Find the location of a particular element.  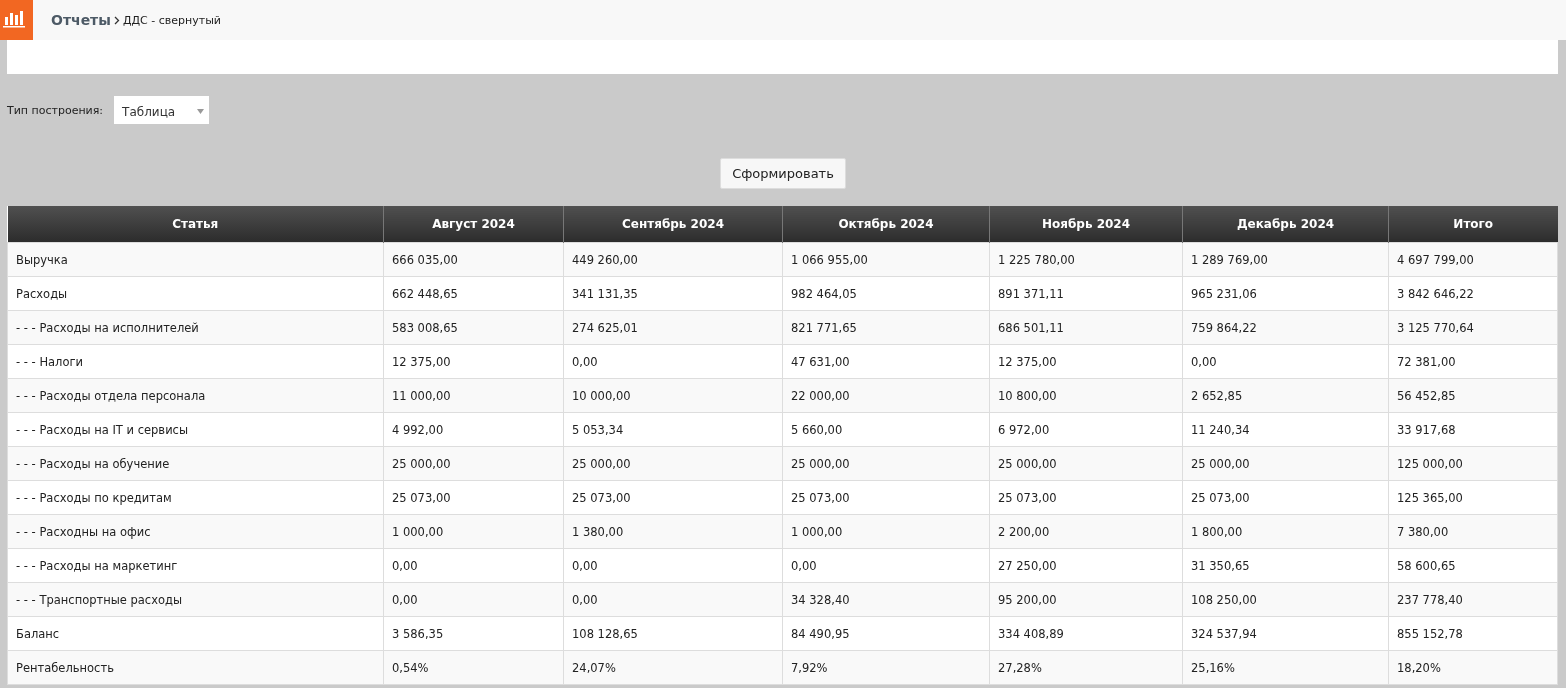

table-cell: 11 240,34 is located at coordinates (1285, 429).